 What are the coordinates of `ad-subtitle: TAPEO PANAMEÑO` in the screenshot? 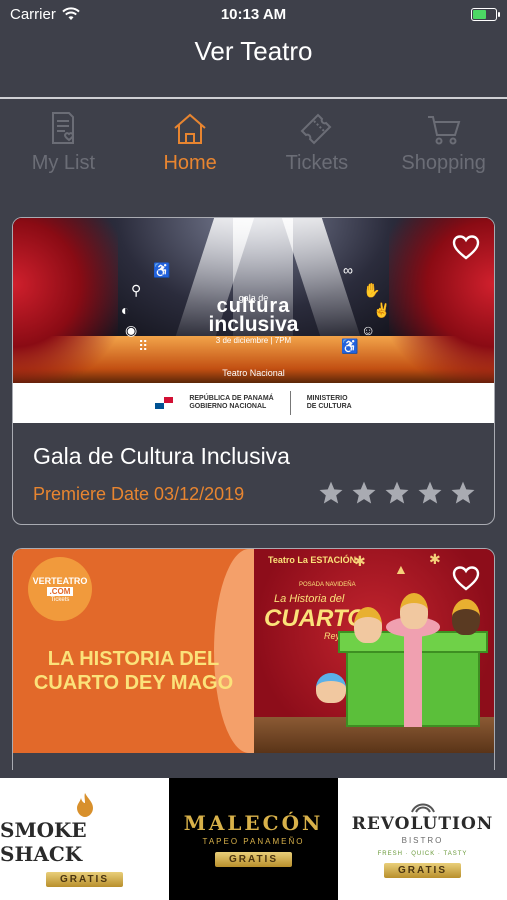 It's located at (253, 841).